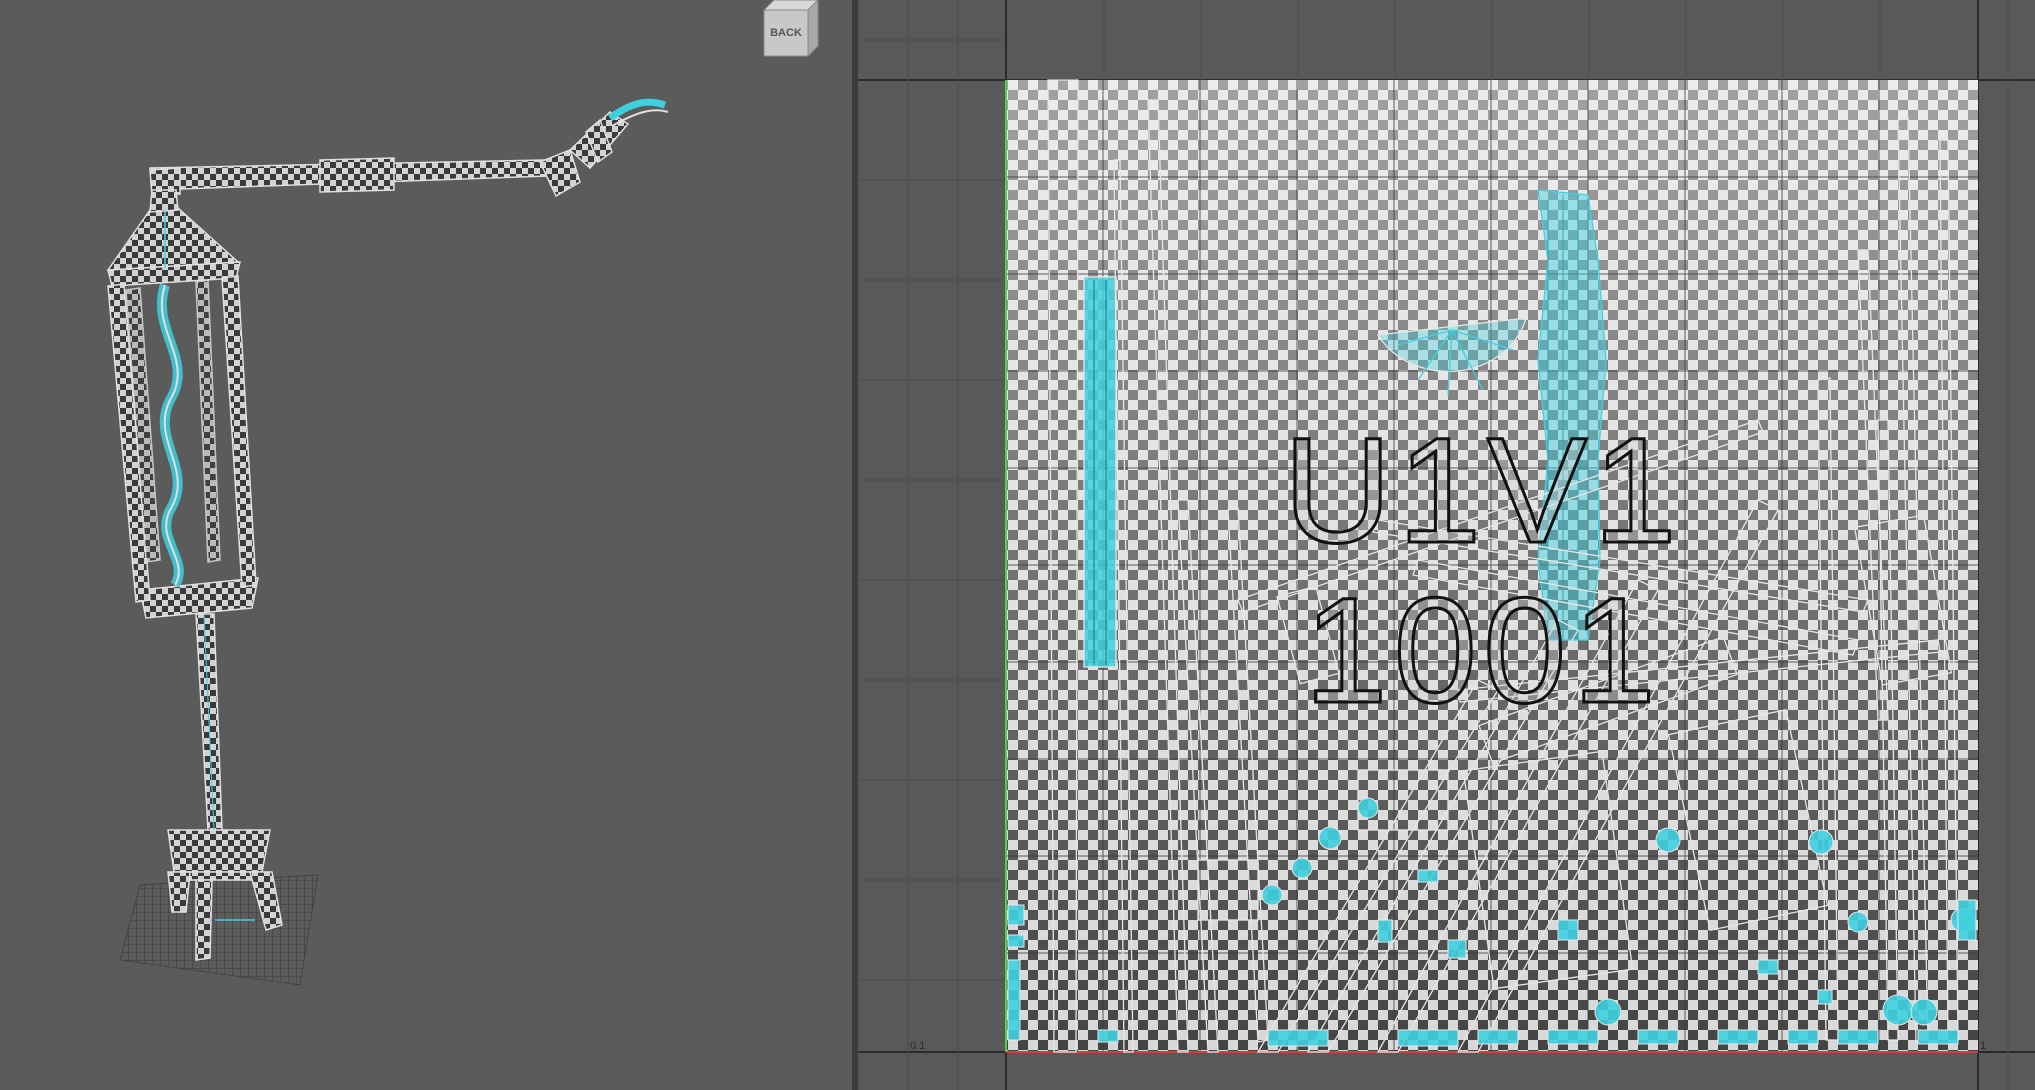 The image size is (2035, 1090). I want to click on cage-housing, so click(182, 413).